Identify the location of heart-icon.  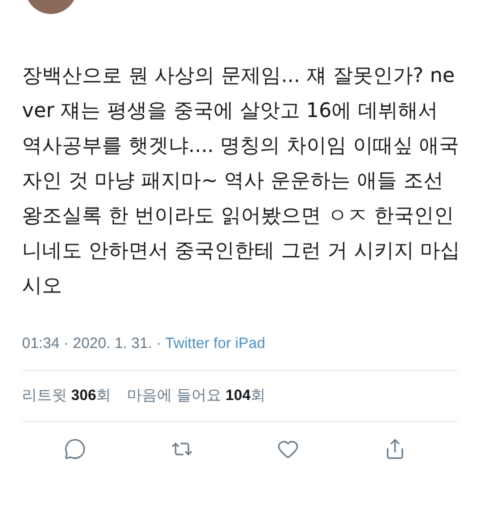
(288, 449).